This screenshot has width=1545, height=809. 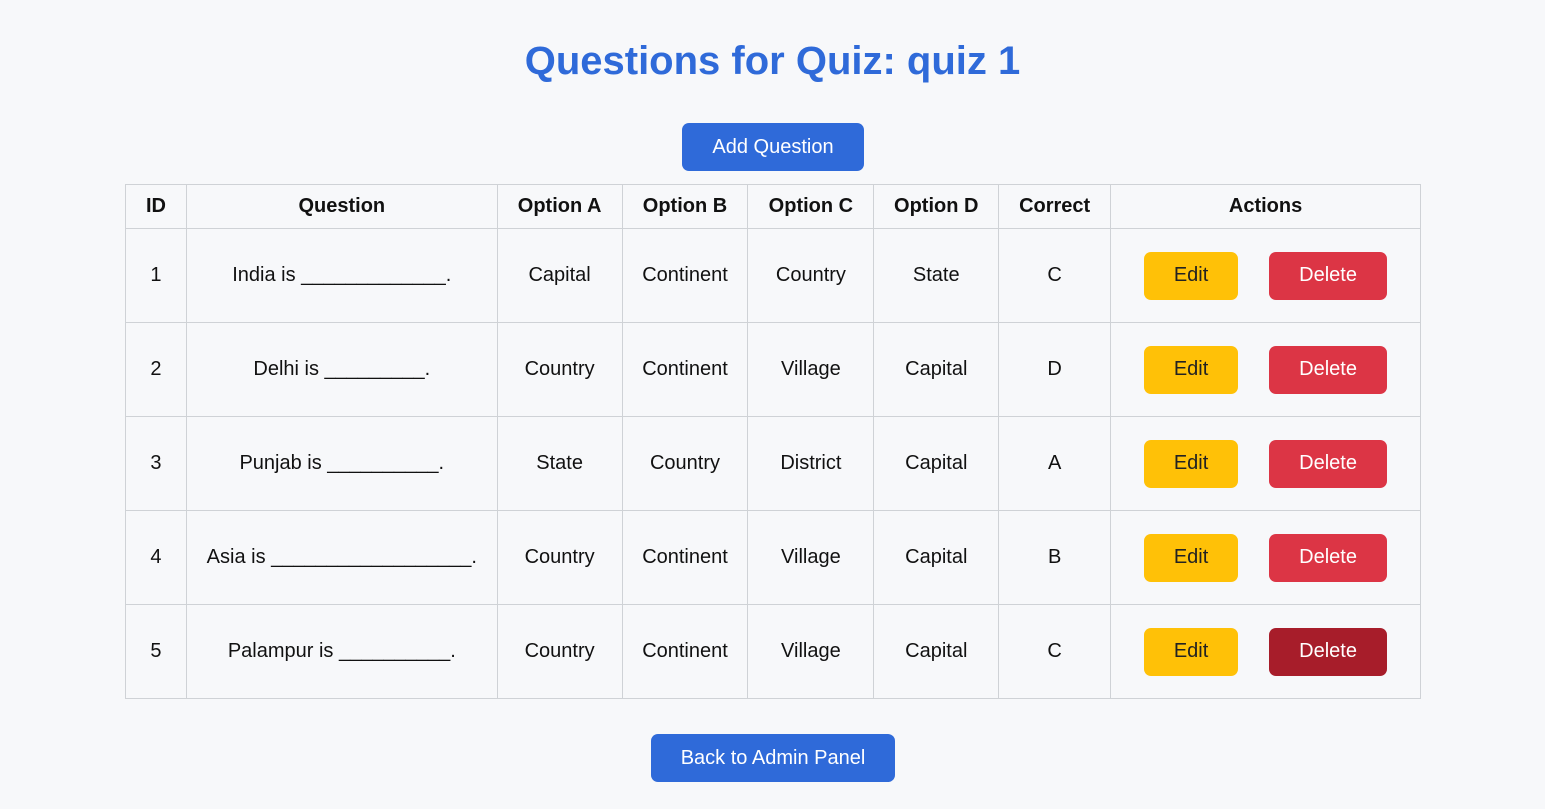 What do you see at coordinates (685, 206) in the screenshot?
I see `header-option-b: Option B` at bounding box center [685, 206].